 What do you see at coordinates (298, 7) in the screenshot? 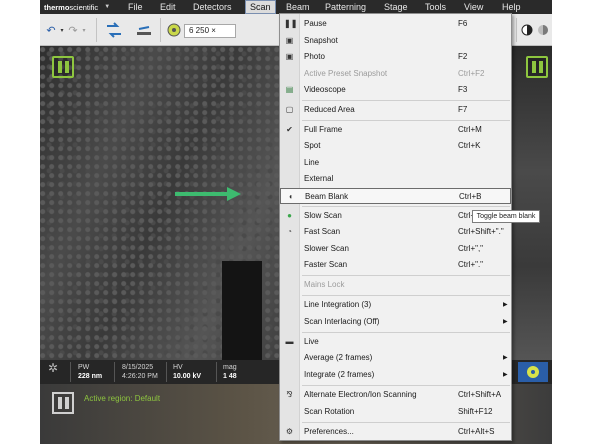
I see `menu-beam: Beam` at bounding box center [298, 7].